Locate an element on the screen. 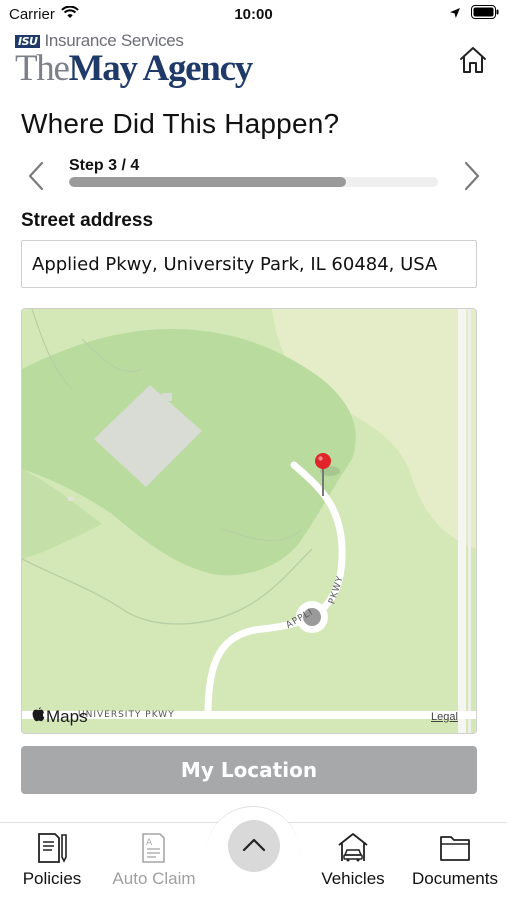 This screenshot has height=900, width=507. previous-step-button is located at coordinates (36, 178).